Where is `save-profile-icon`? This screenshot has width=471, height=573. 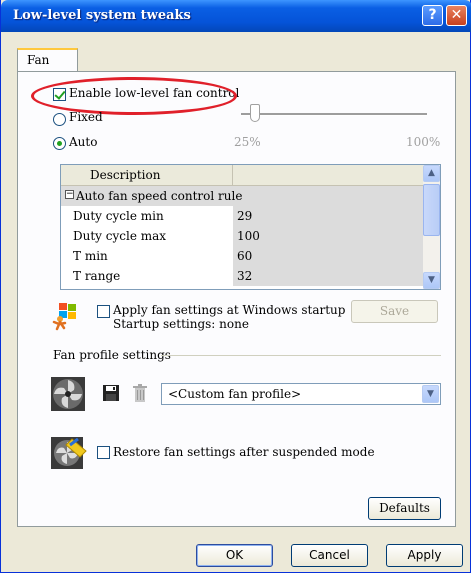 save-profile-icon is located at coordinates (111, 393).